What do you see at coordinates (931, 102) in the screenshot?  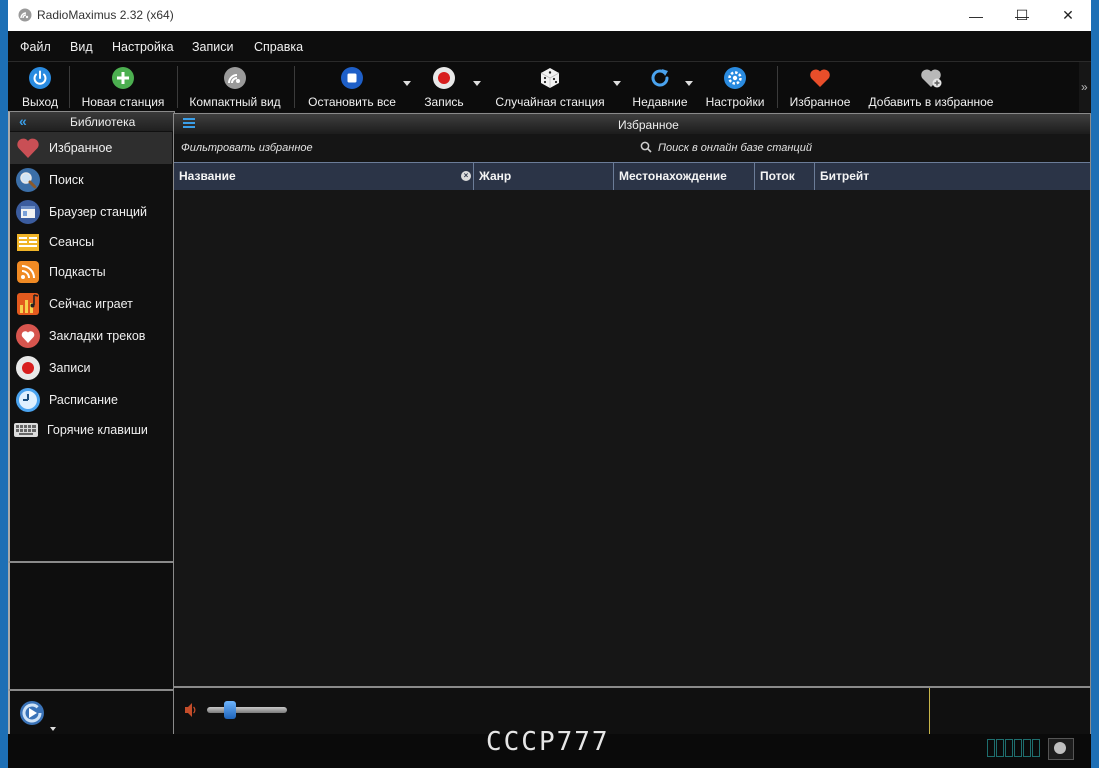 I see `add-to-favorites-label: Добавить в избранное` at bounding box center [931, 102].